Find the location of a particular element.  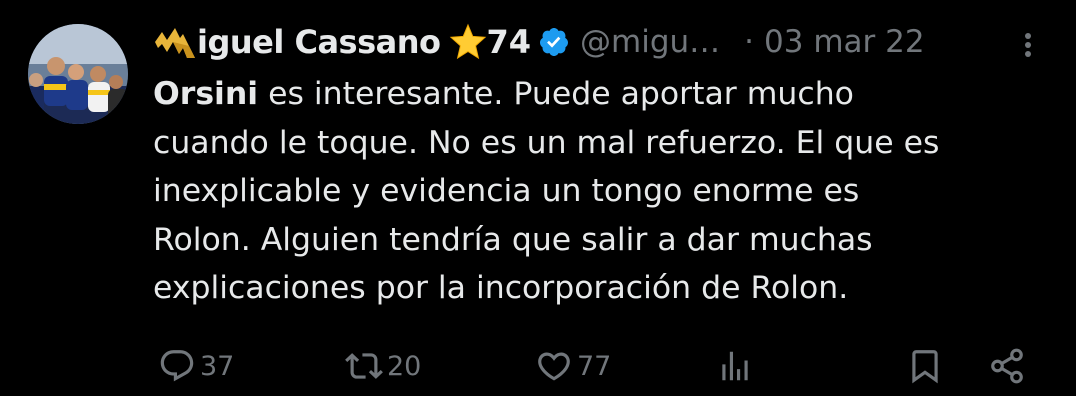

tweet-header: iguel Cassano 74 @migu… · 03 mar 22 is located at coordinates (603, 42).